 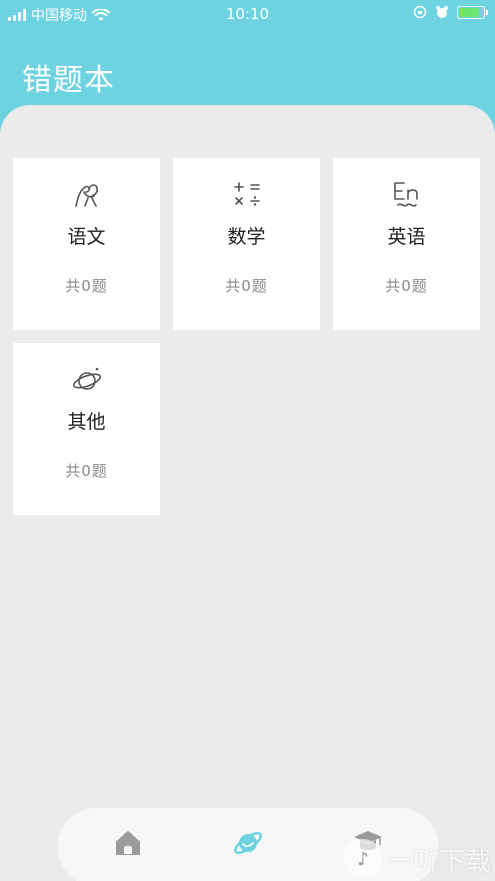 What do you see at coordinates (442, 12) in the screenshot?
I see `alarm-icon` at bounding box center [442, 12].